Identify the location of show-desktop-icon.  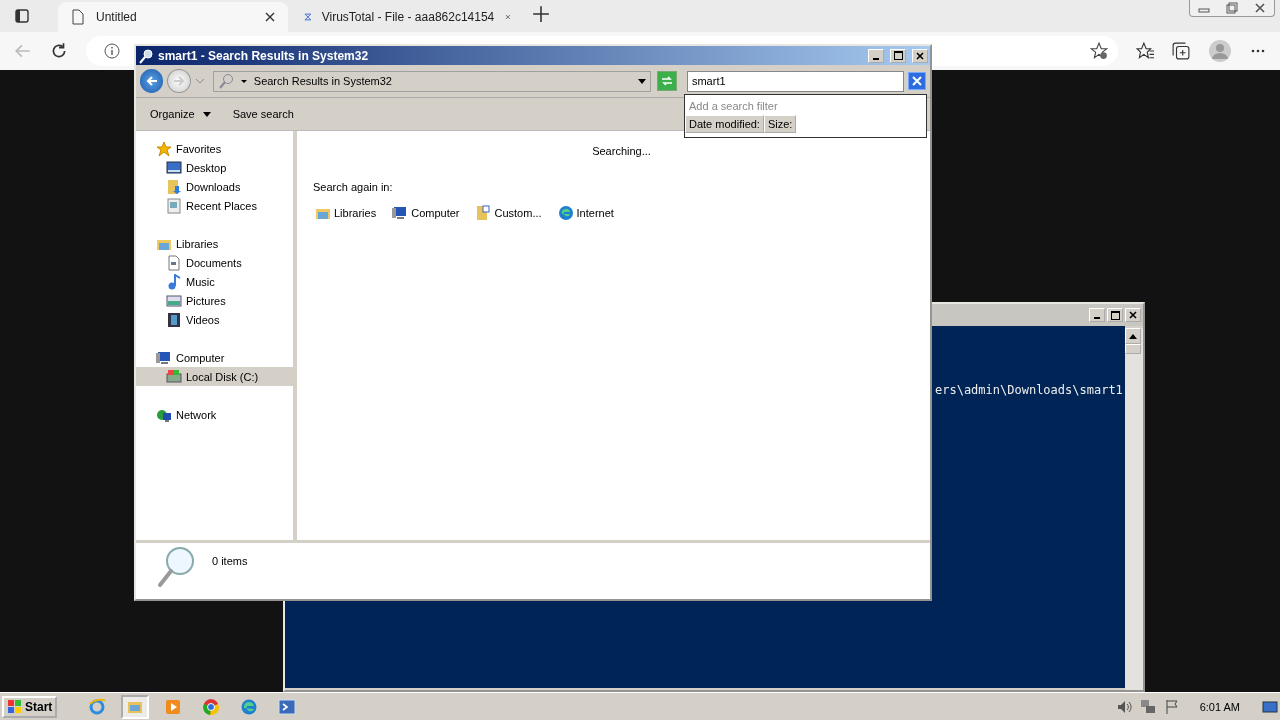
(1270, 706).